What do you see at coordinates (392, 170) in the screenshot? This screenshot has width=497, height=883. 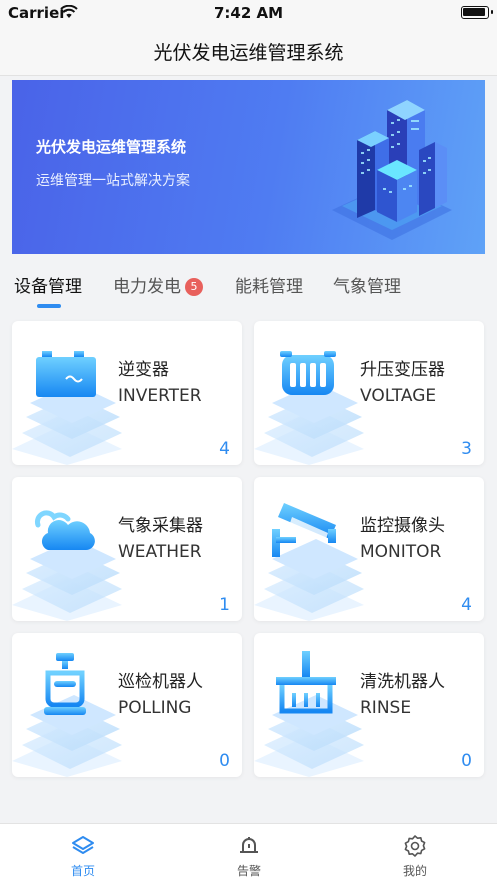 I see `smart-city-illustration` at bounding box center [392, 170].